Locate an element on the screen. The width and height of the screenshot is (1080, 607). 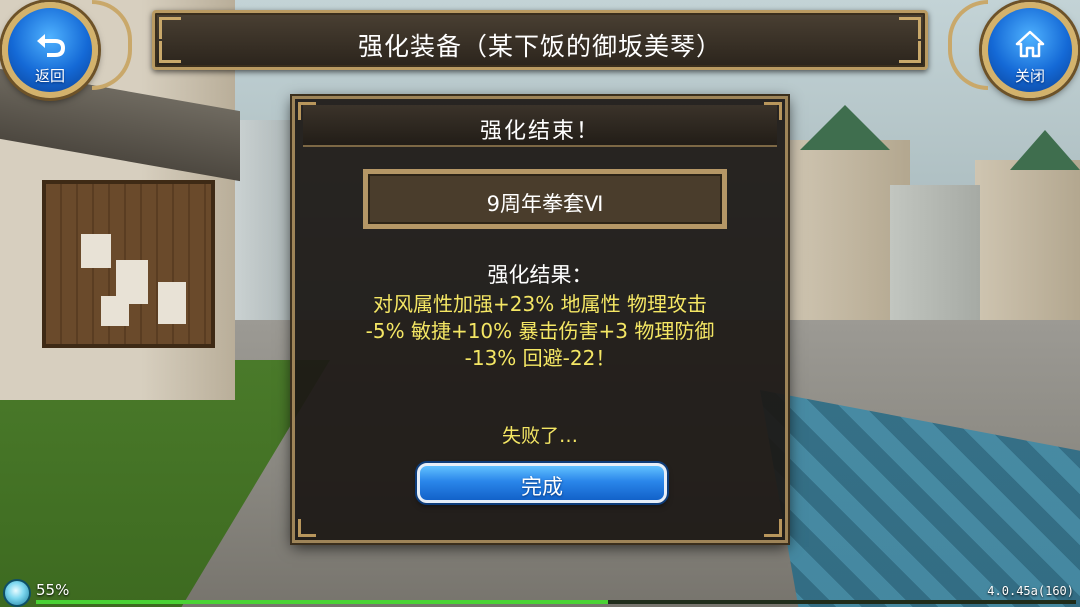
item-name: 9周年拳套Ⅵ is located at coordinates (545, 204).